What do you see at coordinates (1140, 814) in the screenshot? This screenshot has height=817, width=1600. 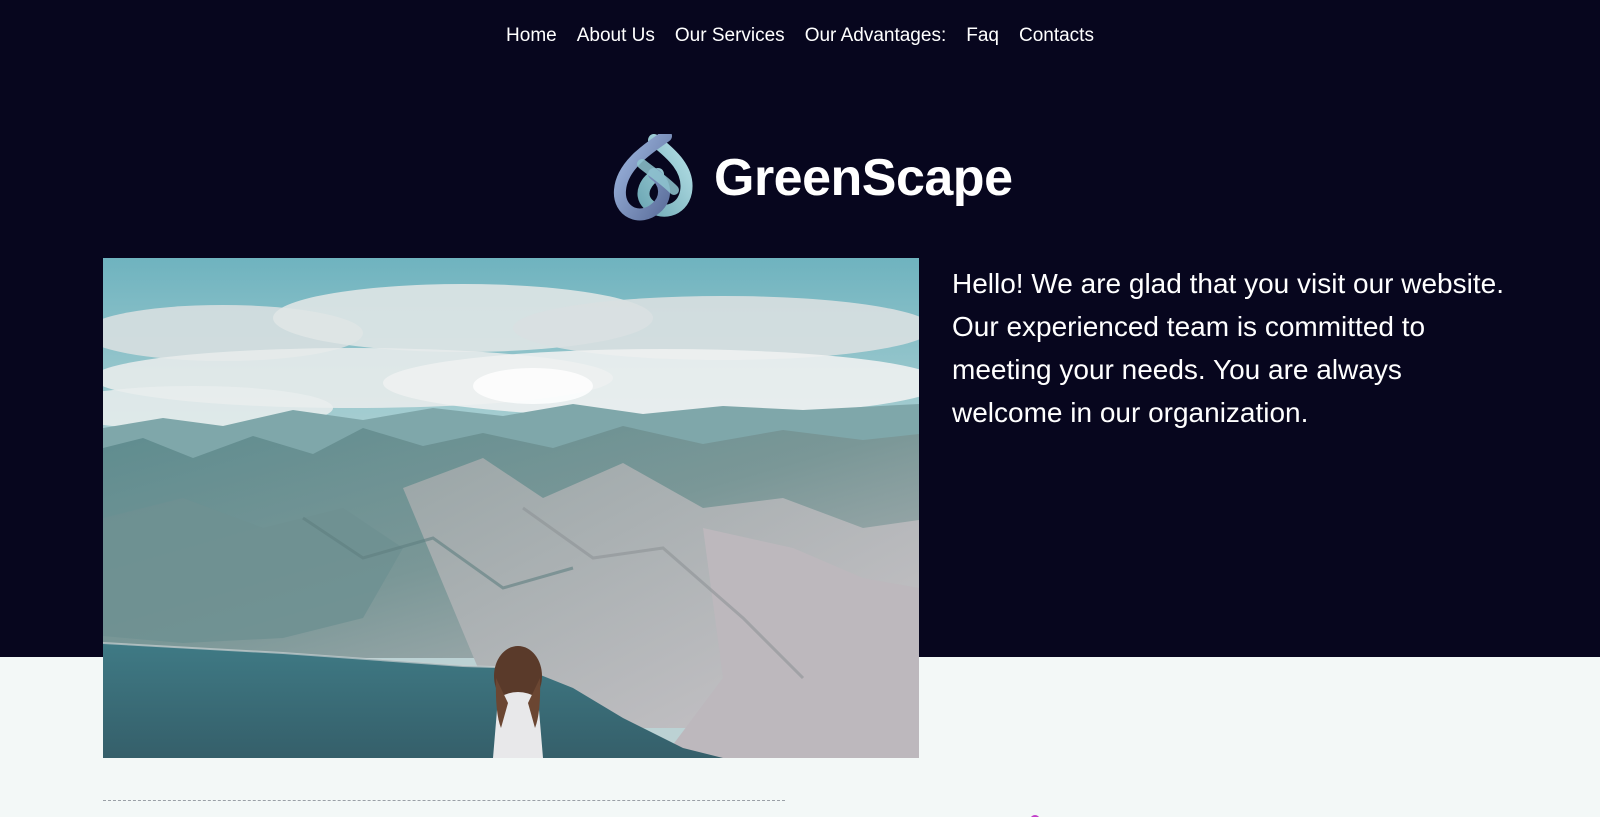 I see `decorative-dots` at bounding box center [1140, 814].